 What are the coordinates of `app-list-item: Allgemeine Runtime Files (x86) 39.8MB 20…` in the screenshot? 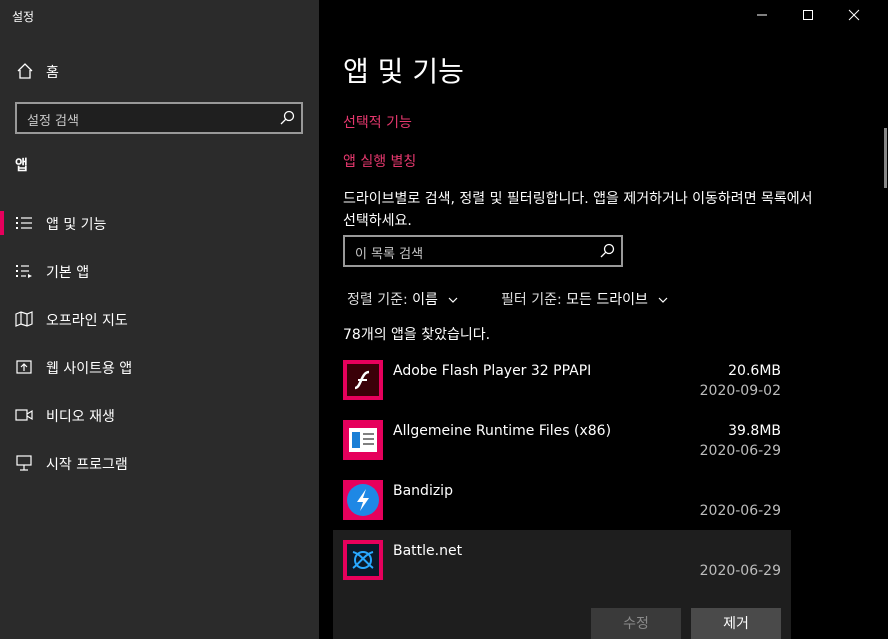 It's located at (562, 440).